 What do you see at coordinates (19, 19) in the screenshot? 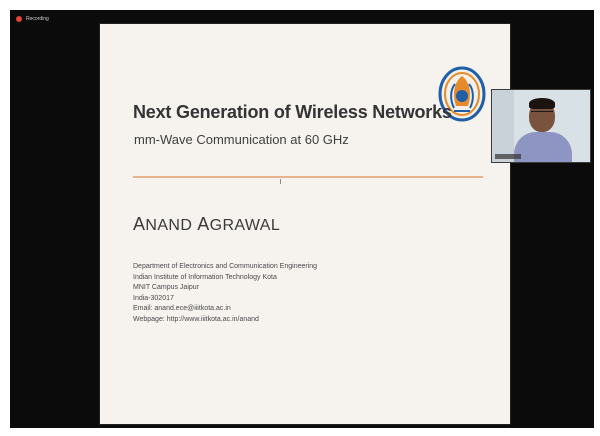
I see `recording-dot-icon` at bounding box center [19, 19].